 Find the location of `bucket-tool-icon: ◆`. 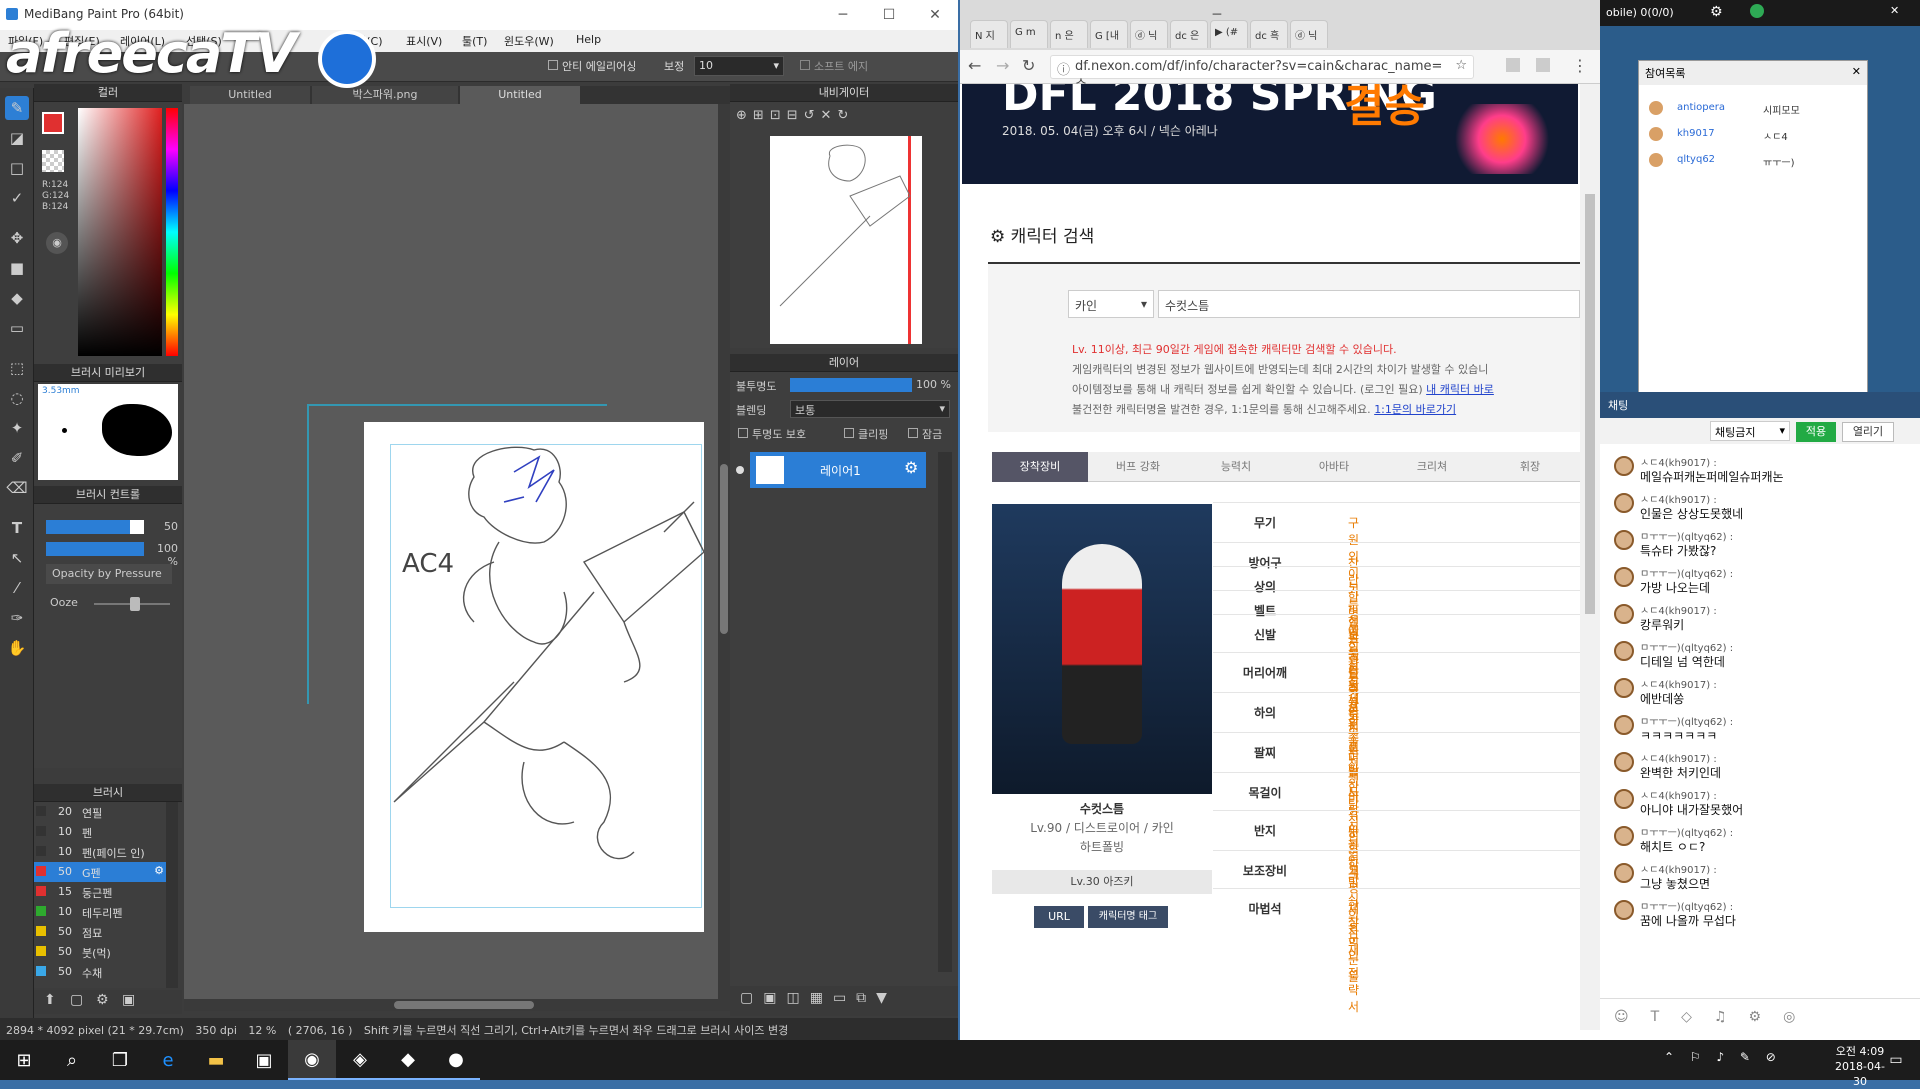

bucket-tool-icon: ◆ is located at coordinates (17, 298).